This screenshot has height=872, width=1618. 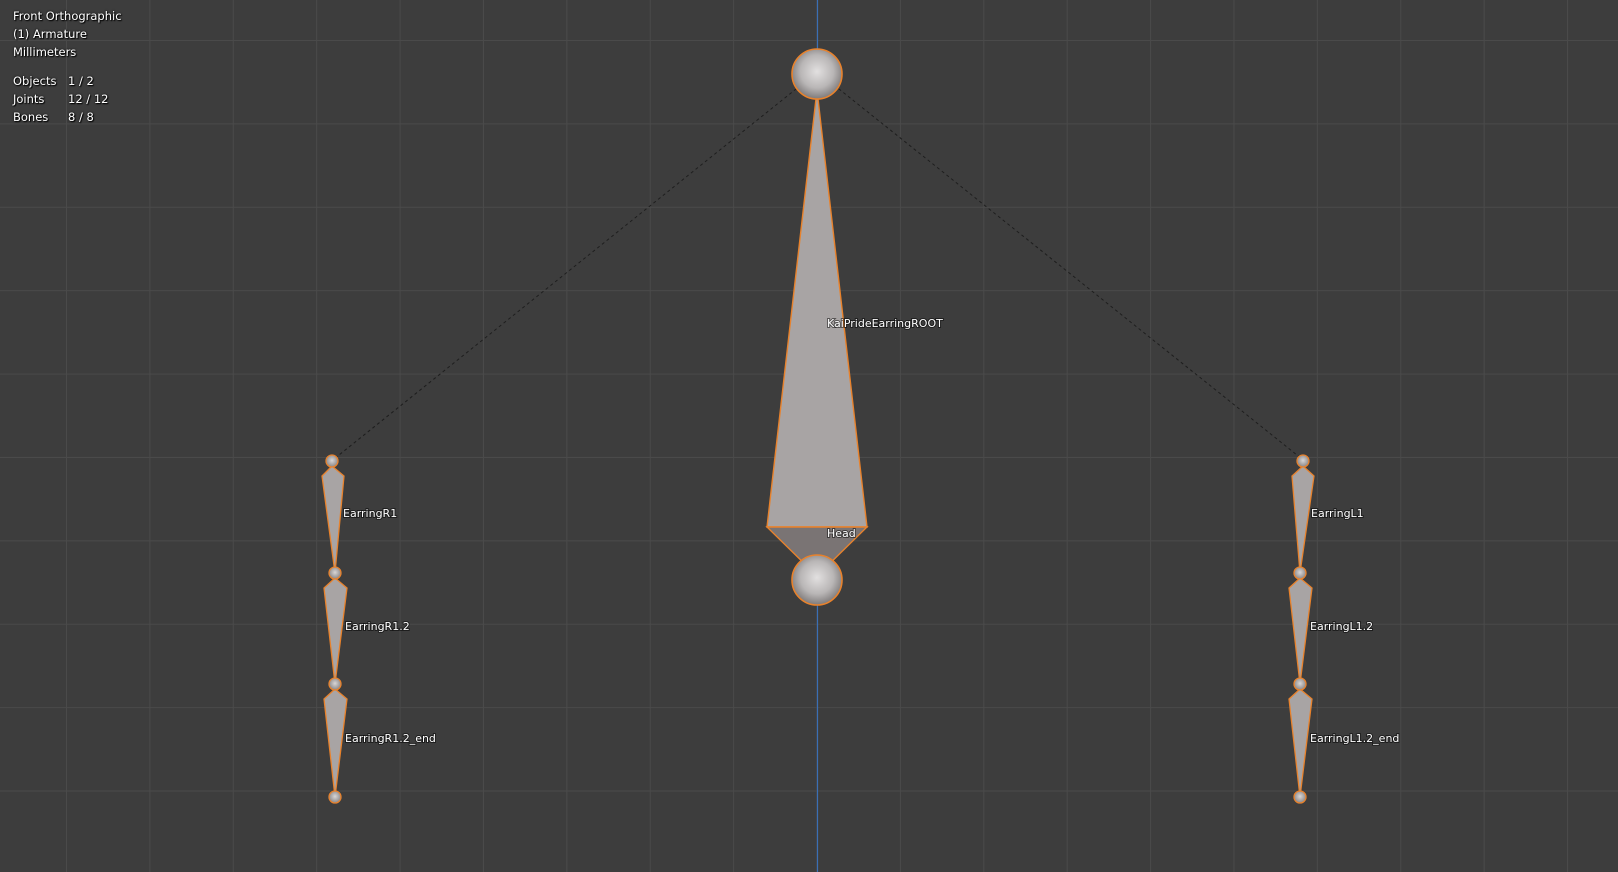 I want to click on stat-row-joints: Joints 12 / 12, so click(x=67, y=99).